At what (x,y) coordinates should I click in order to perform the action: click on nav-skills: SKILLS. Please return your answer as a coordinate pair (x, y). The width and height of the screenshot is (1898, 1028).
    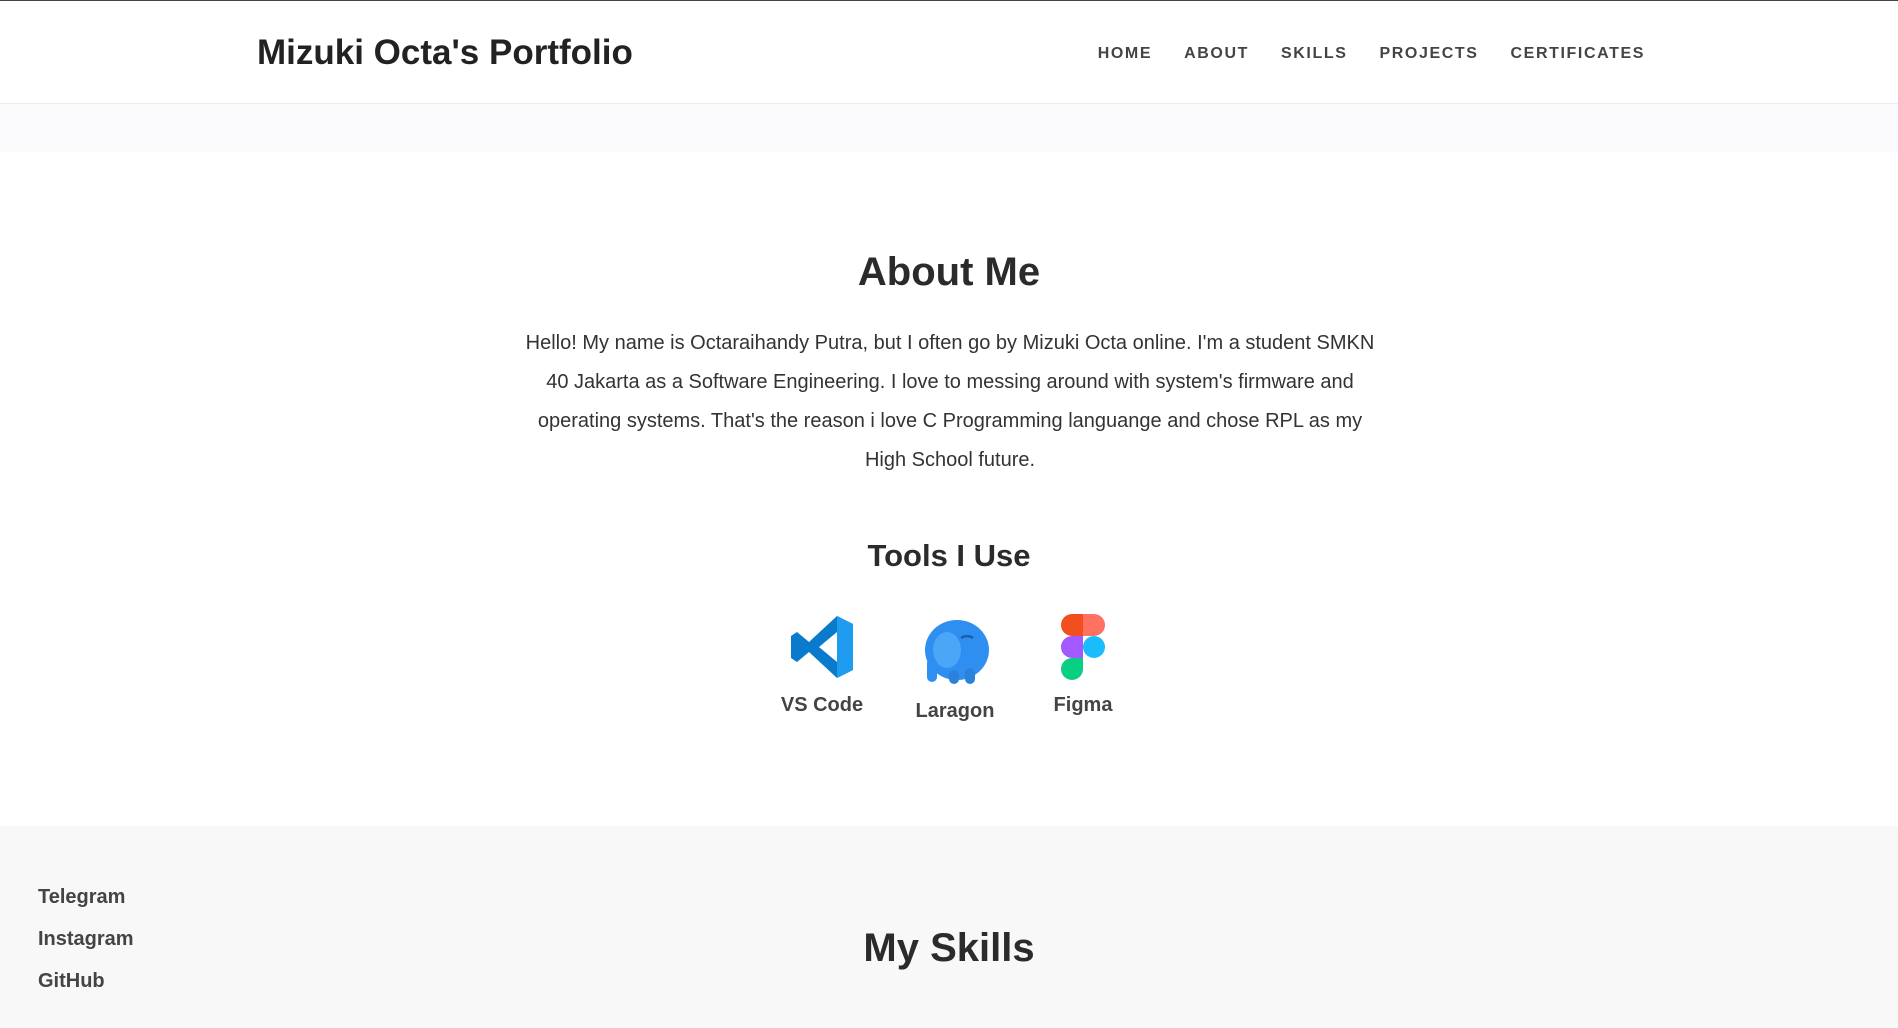
    Looking at the image, I should click on (1314, 54).